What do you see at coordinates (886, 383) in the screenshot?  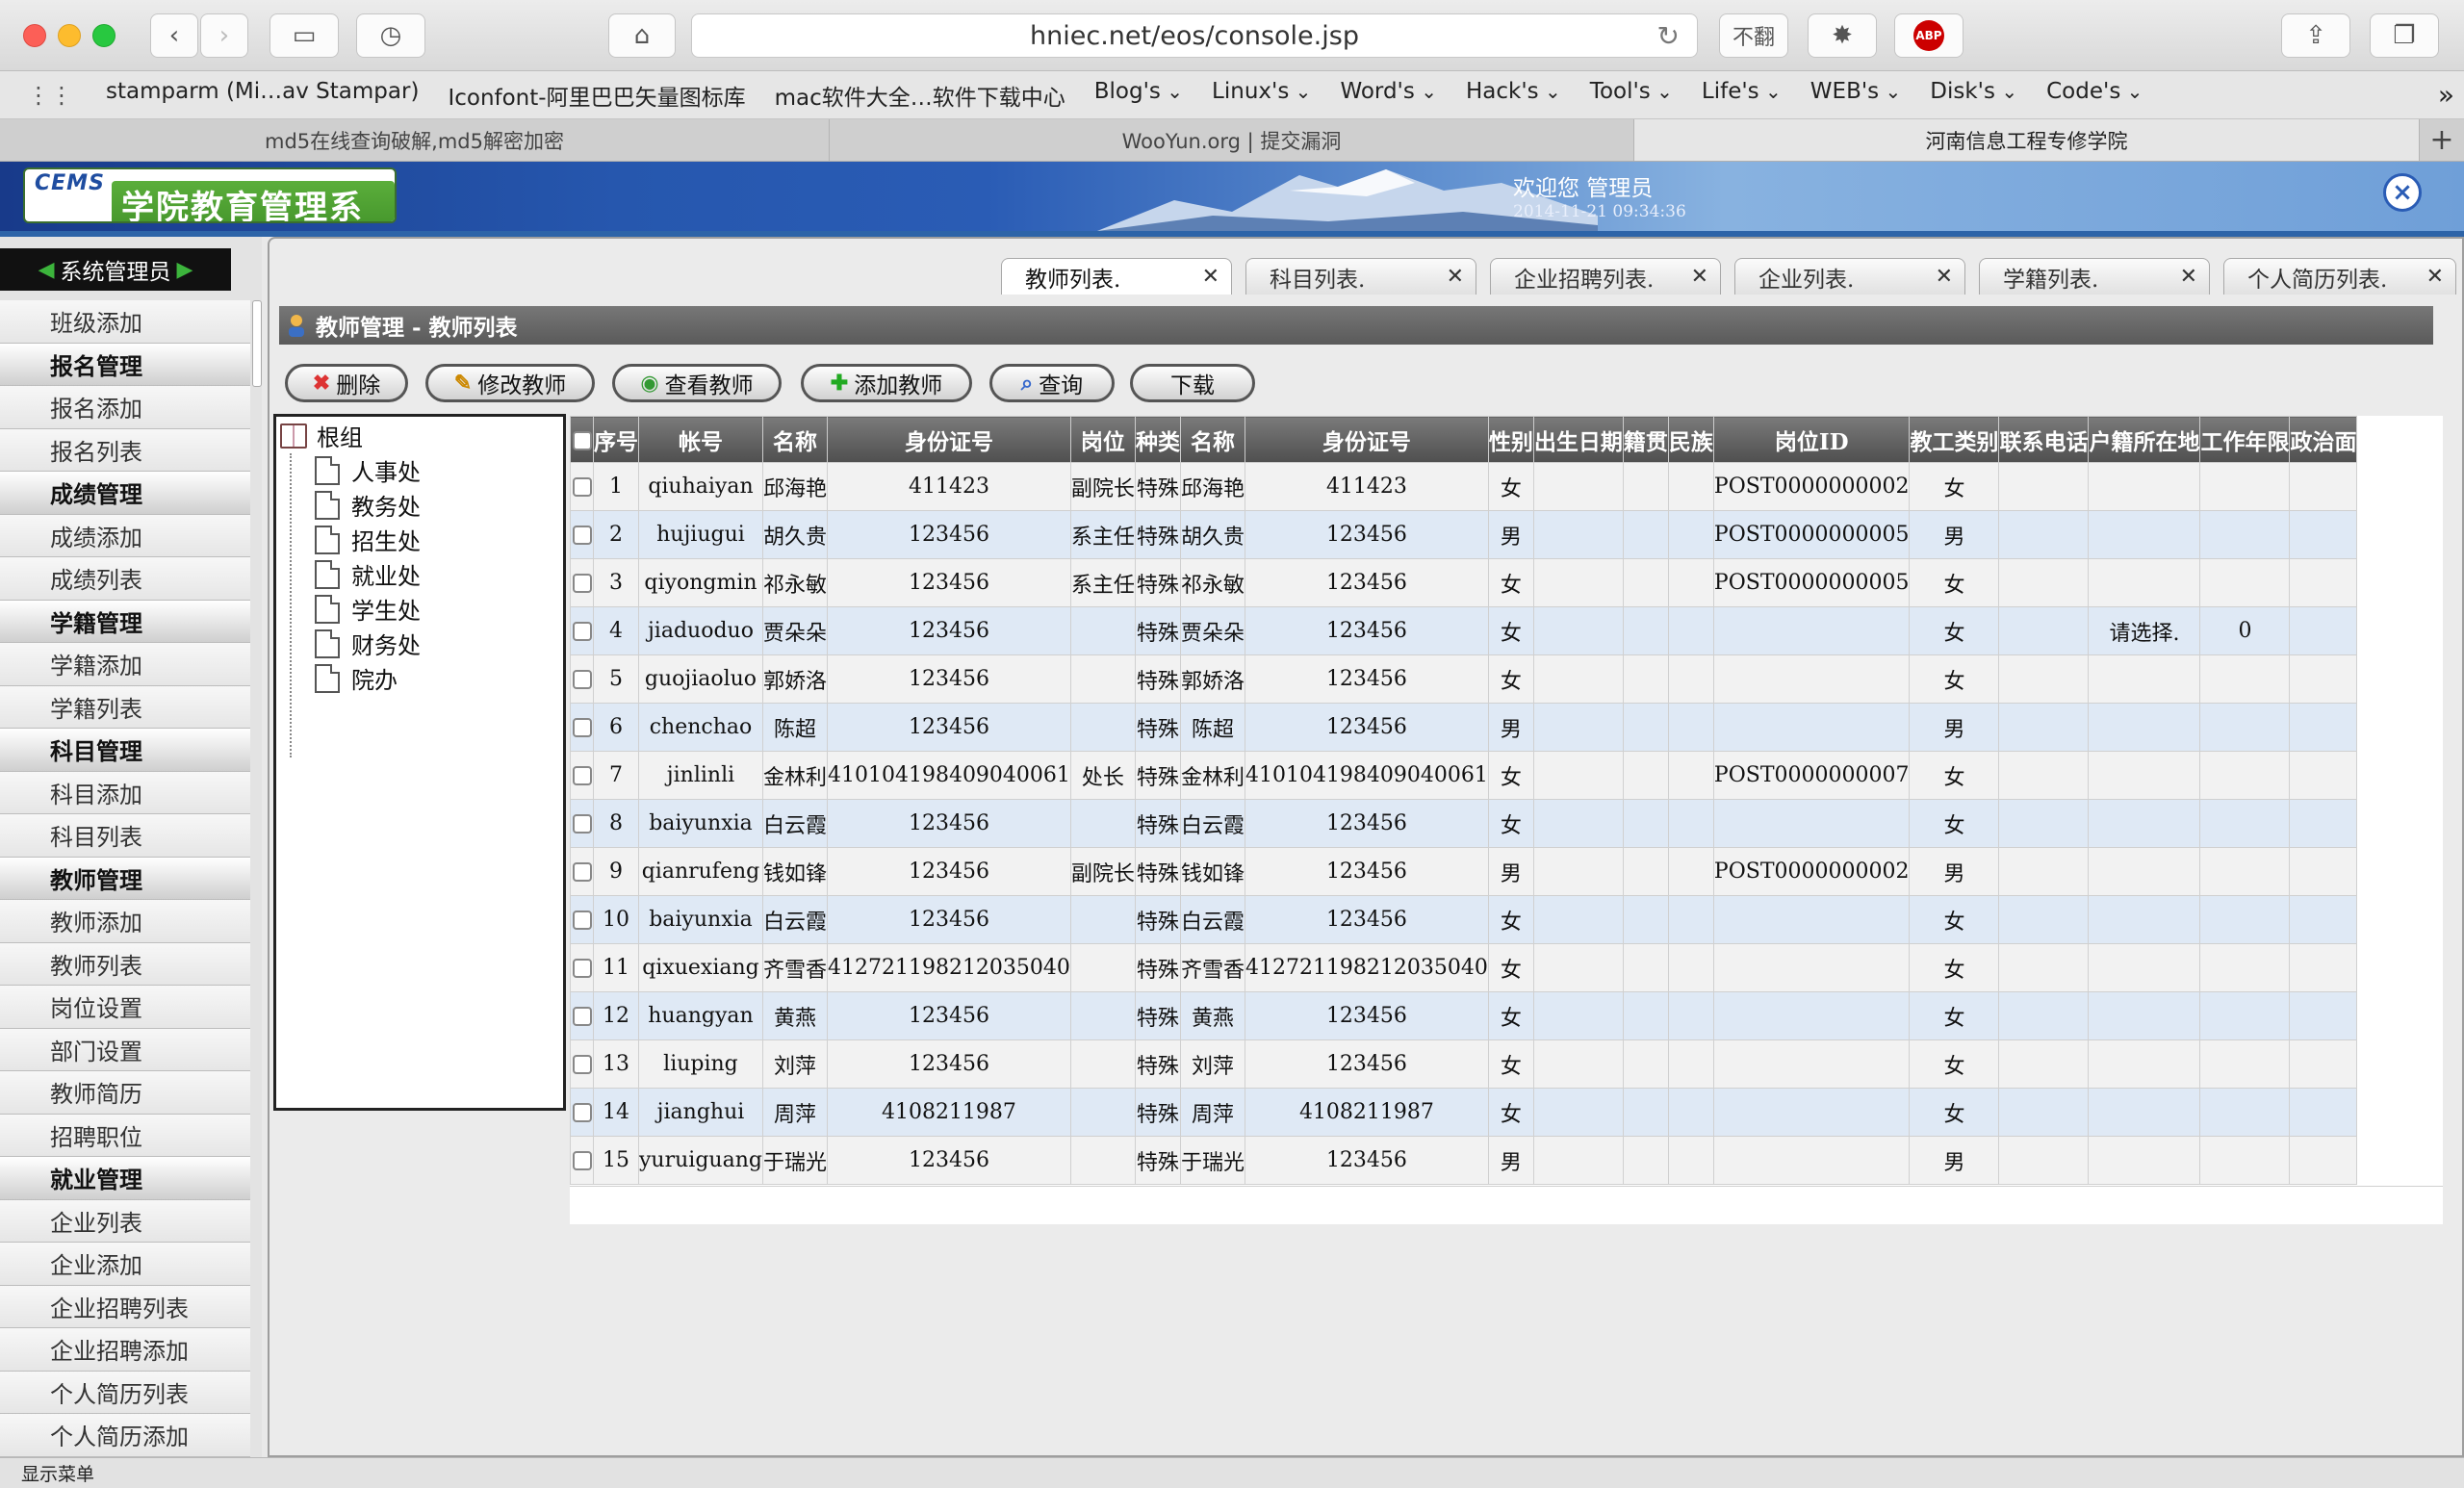 I see `action-button-4: ✚ 添加教师` at bounding box center [886, 383].